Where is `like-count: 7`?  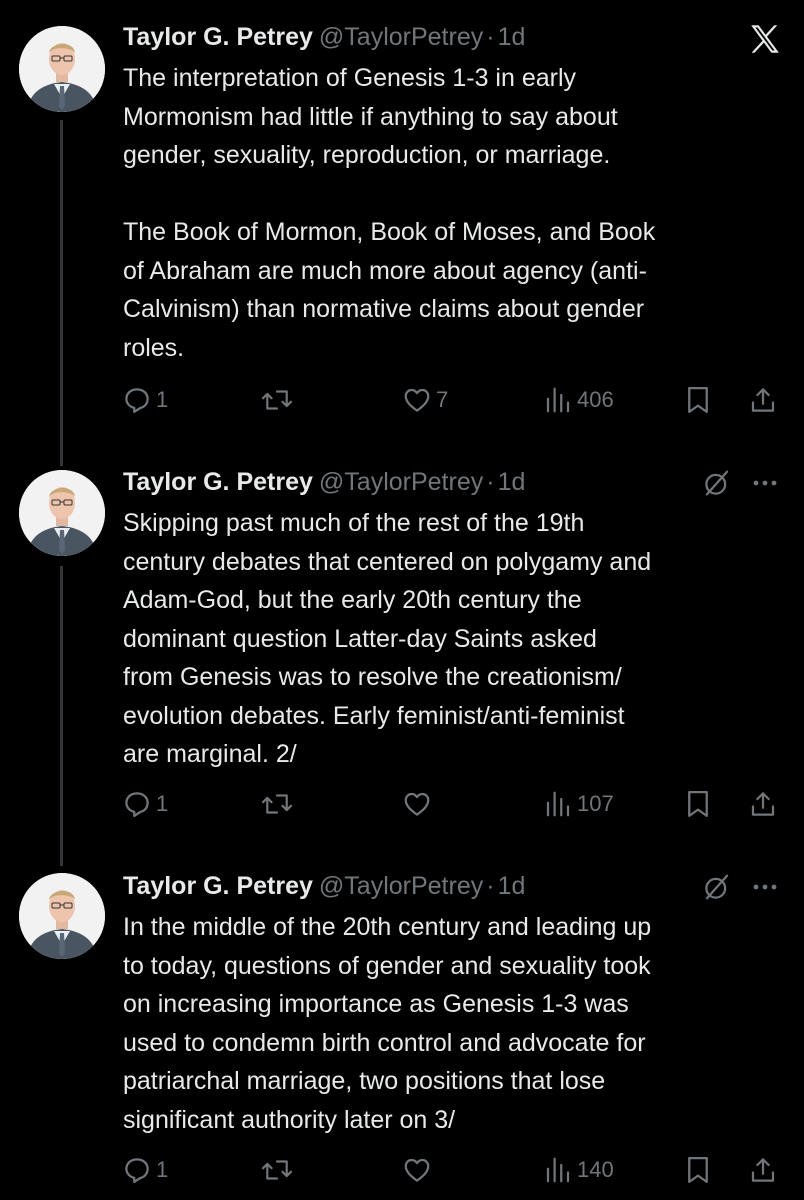
like-count: 7 is located at coordinates (442, 399).